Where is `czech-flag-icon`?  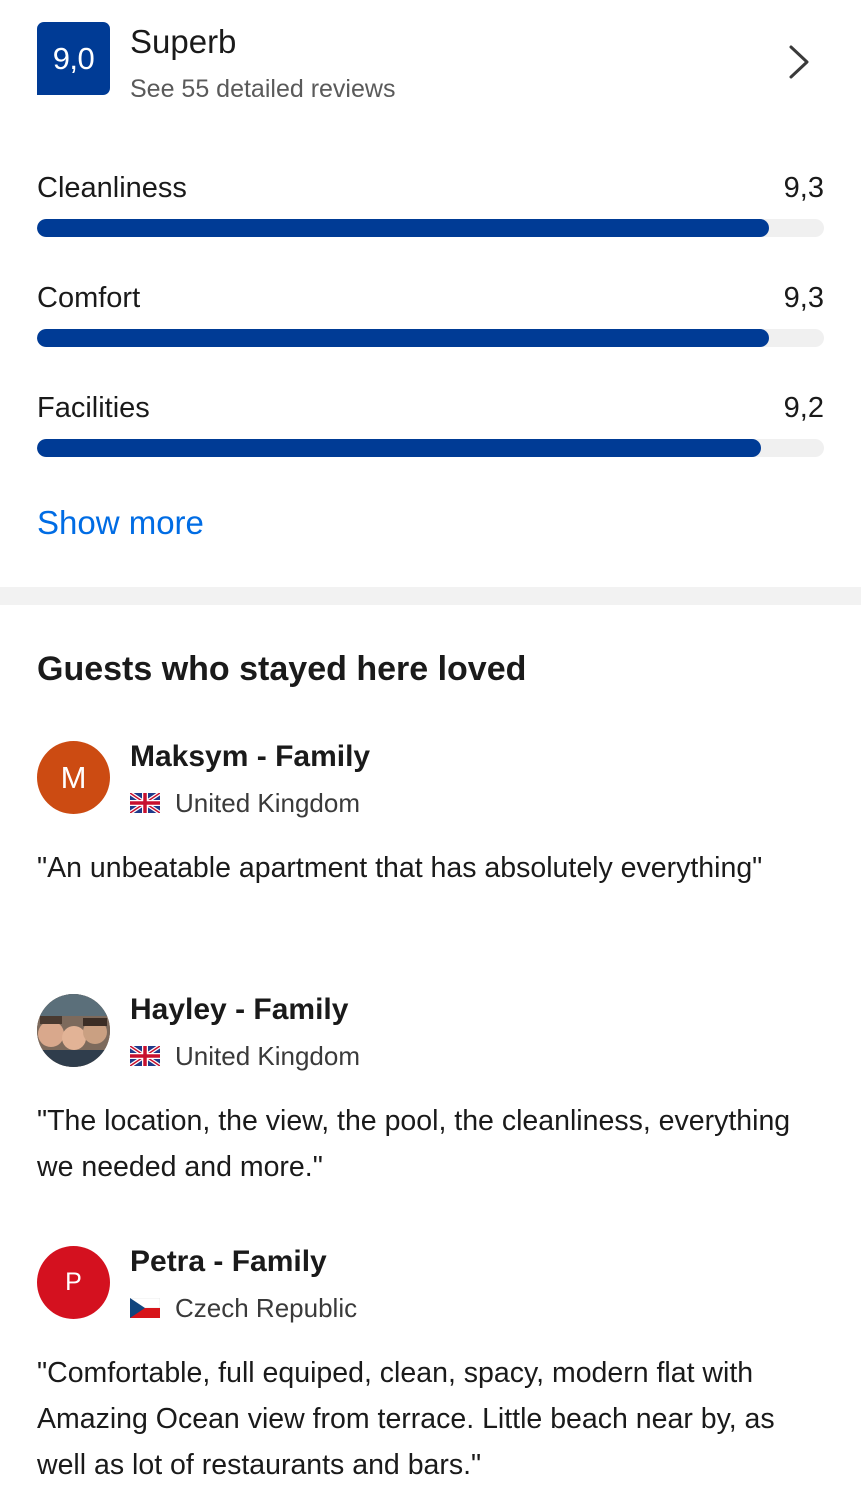
czech-flag-icon is located at coordinates (145, 1308).